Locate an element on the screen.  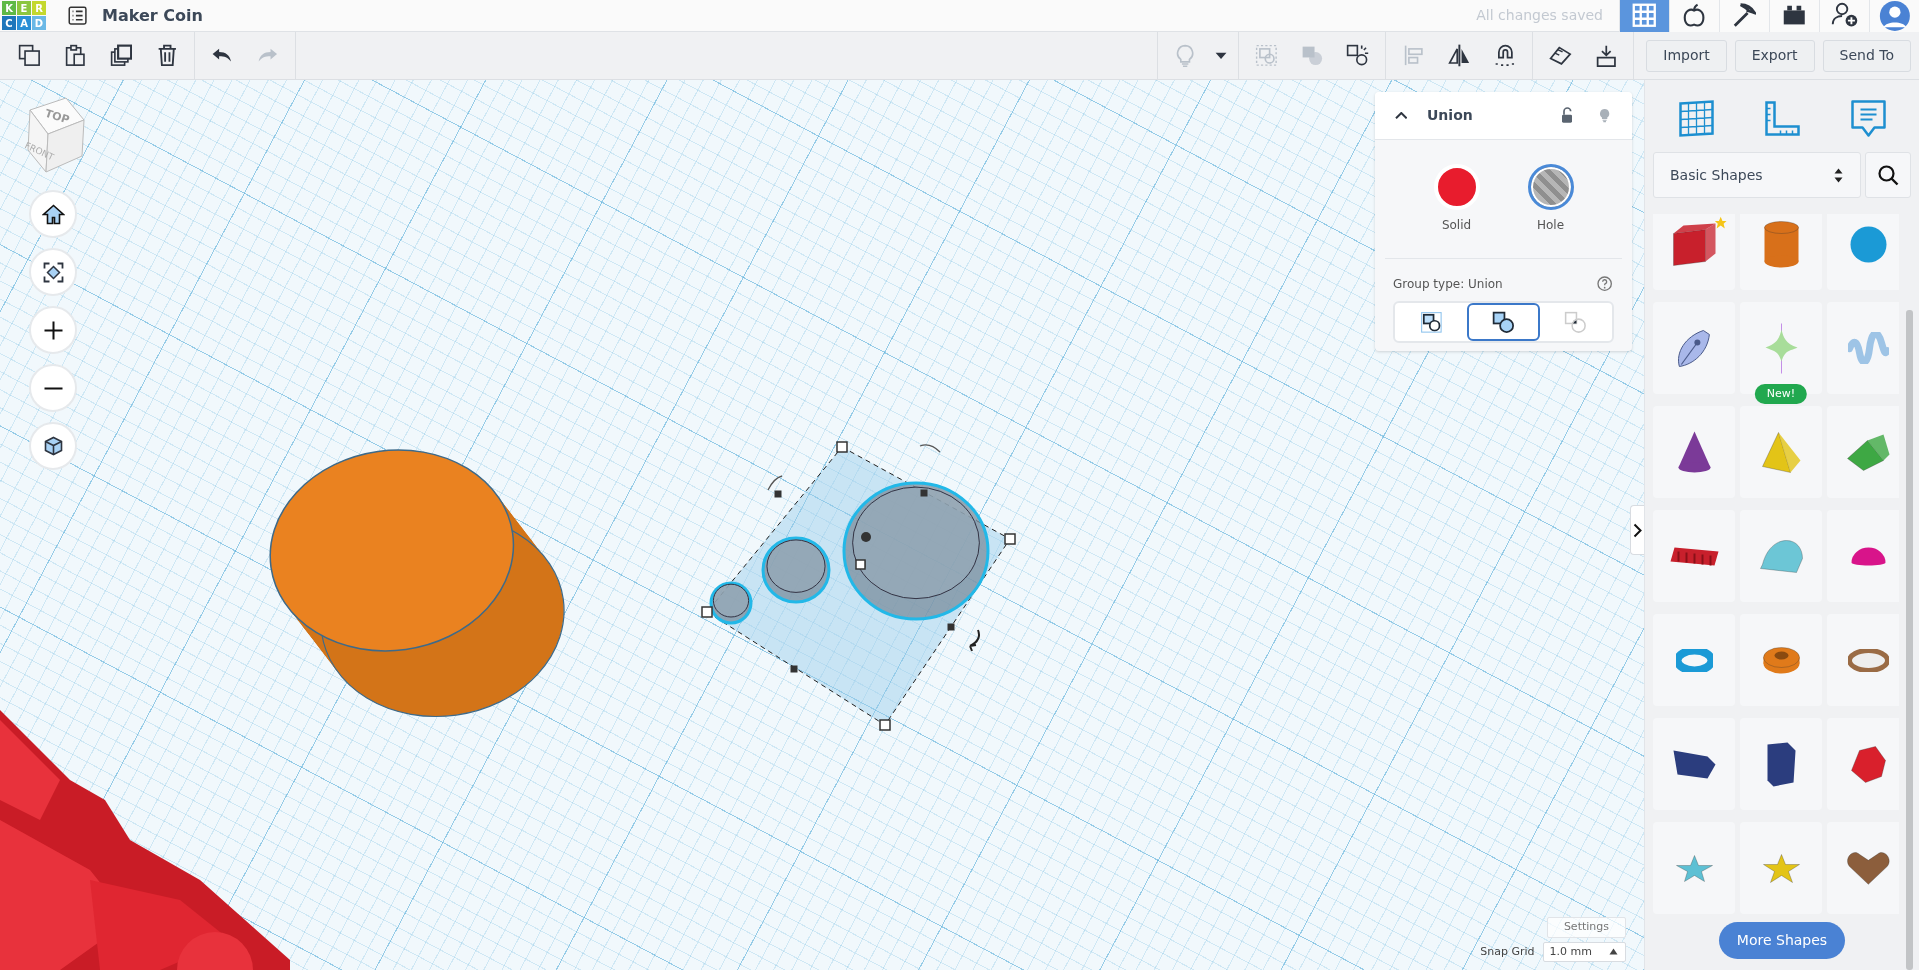
zoom-out-icon is located at coordinates (53, 388).